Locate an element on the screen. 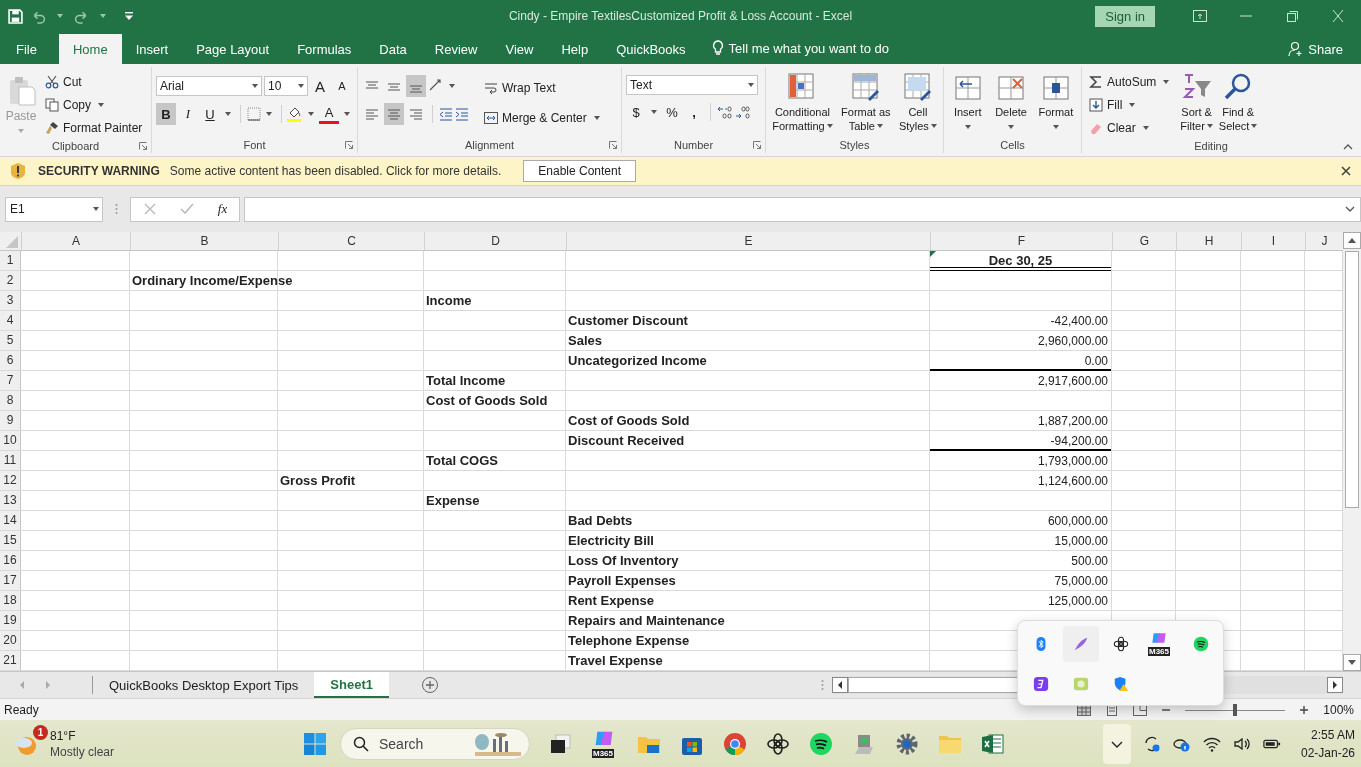 This screenshot has width=1361, height=767. autosum-button: AutoSum is located at coordinates (1131, 82).